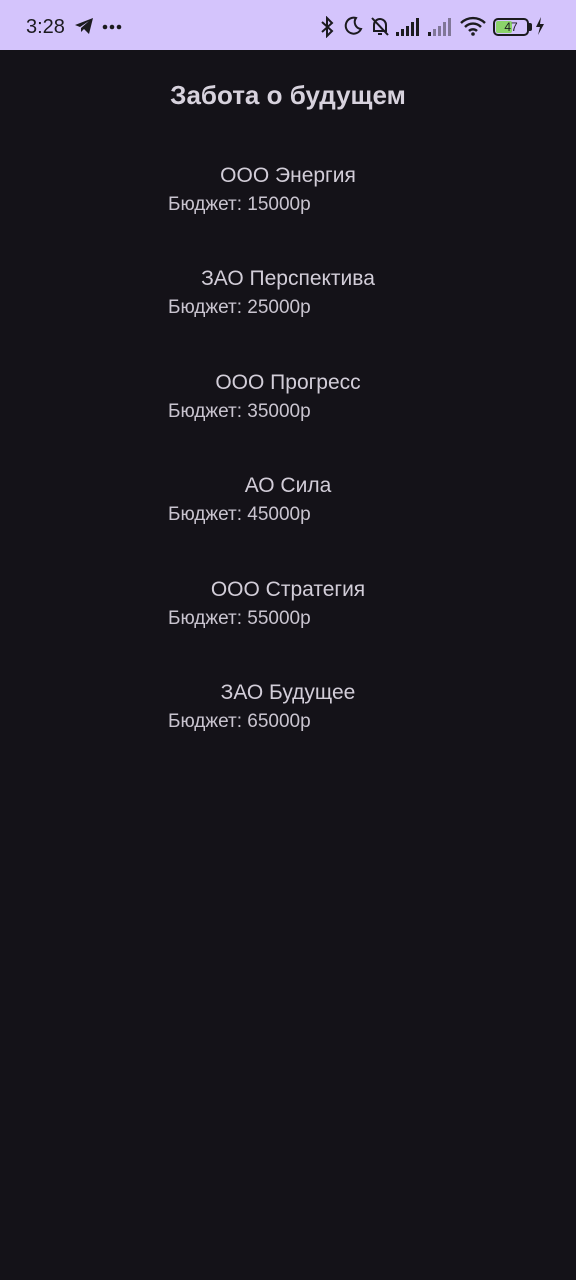 The height and width of the screenshot is (1280, 576). I want to click on bluetooth-icon, so click(327, 27).